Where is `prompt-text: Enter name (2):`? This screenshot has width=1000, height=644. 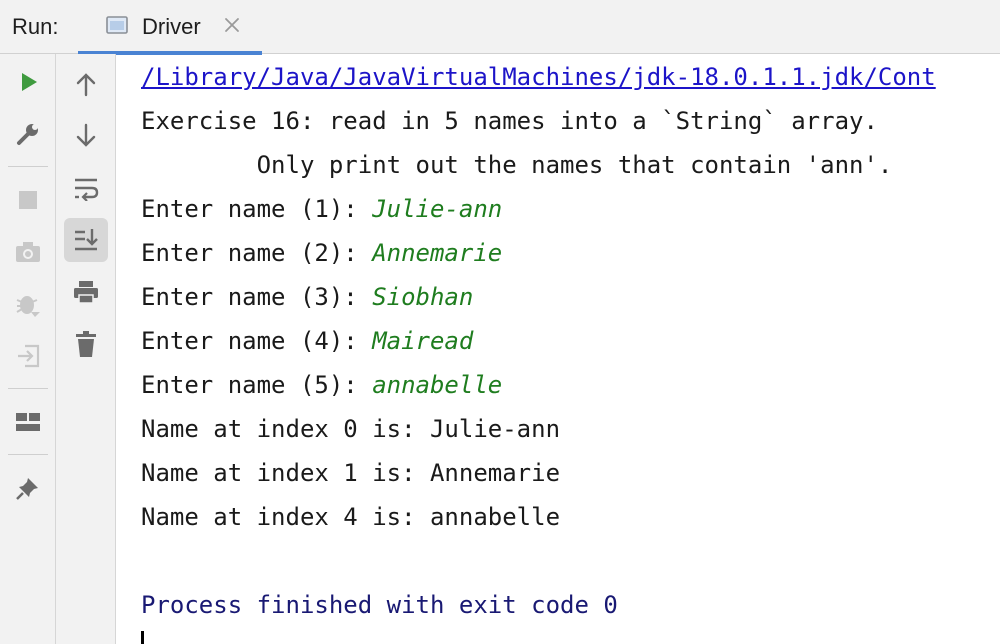
prompt-text: Enter name (2): is located at coordinates (257, 253).